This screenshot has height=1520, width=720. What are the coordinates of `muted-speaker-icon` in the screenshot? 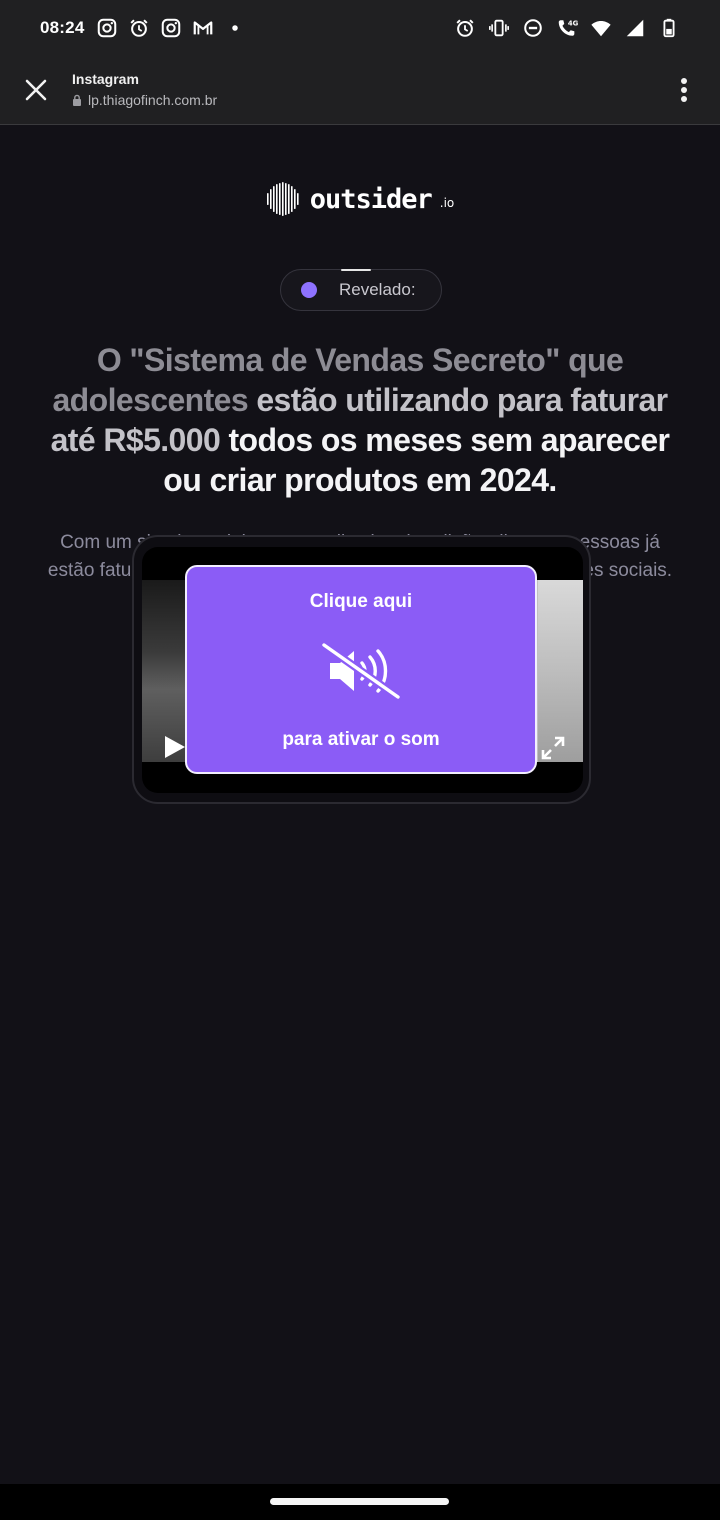 It's located at (361, 671).